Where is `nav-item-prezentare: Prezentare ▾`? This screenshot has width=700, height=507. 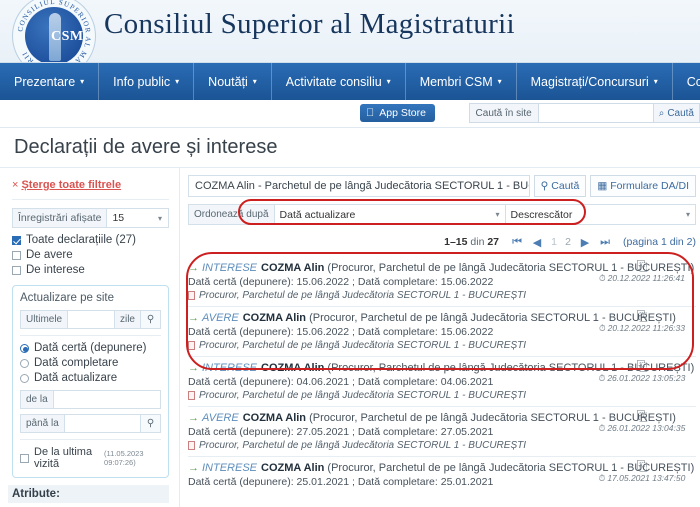
nav-item-prezentare: Prezentare ▾ is located at coordinates (50, 81).